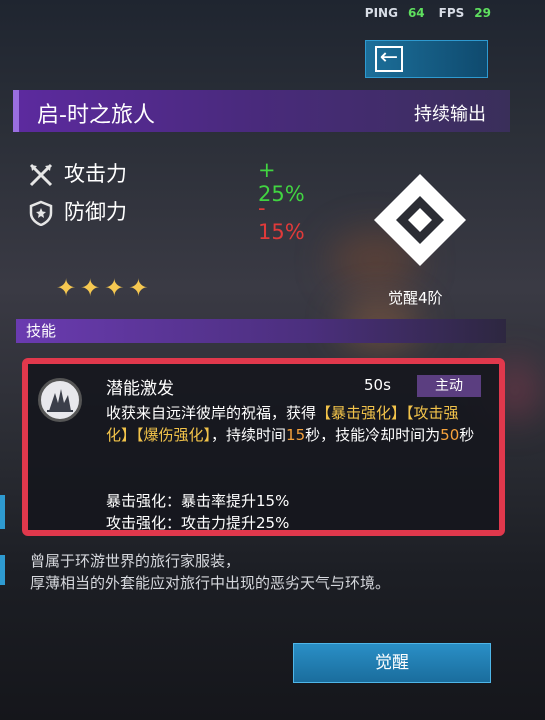  I want to click on cooldown-value: 50, so click(450, 435).